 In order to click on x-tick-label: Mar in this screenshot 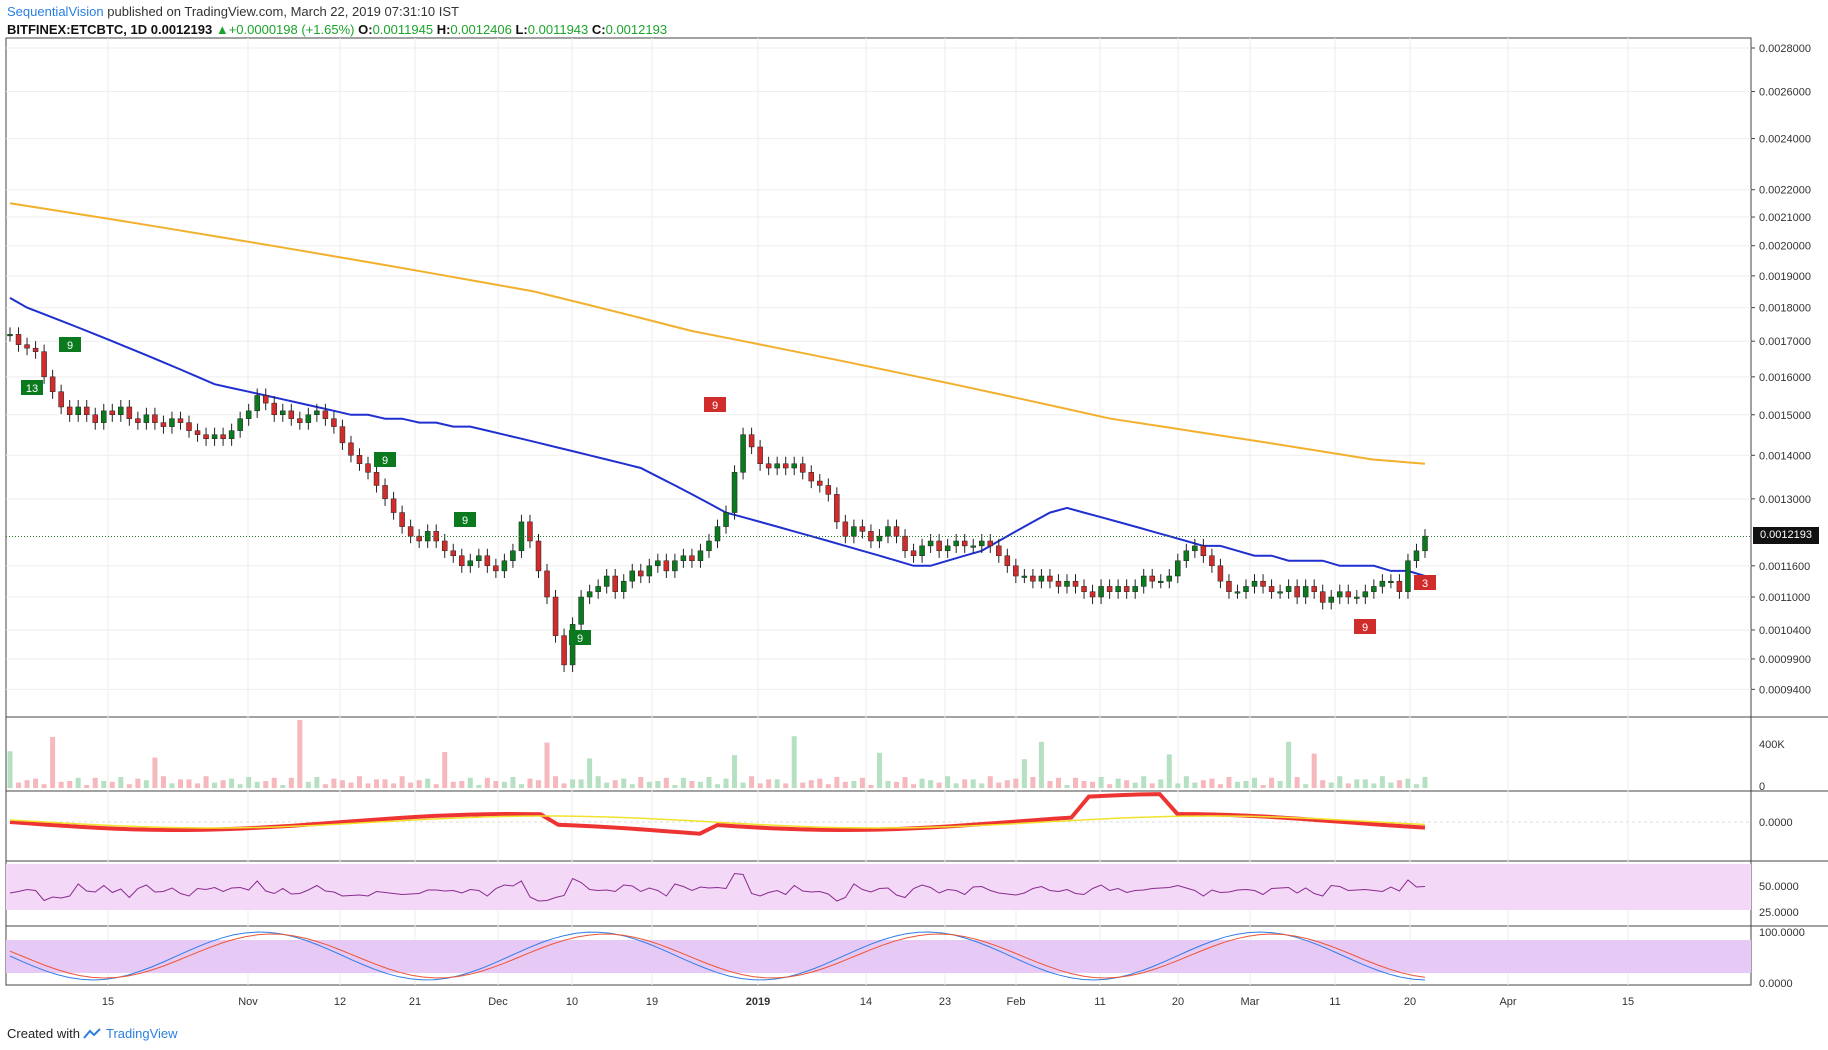, I will do `click(1250, 1002)`.